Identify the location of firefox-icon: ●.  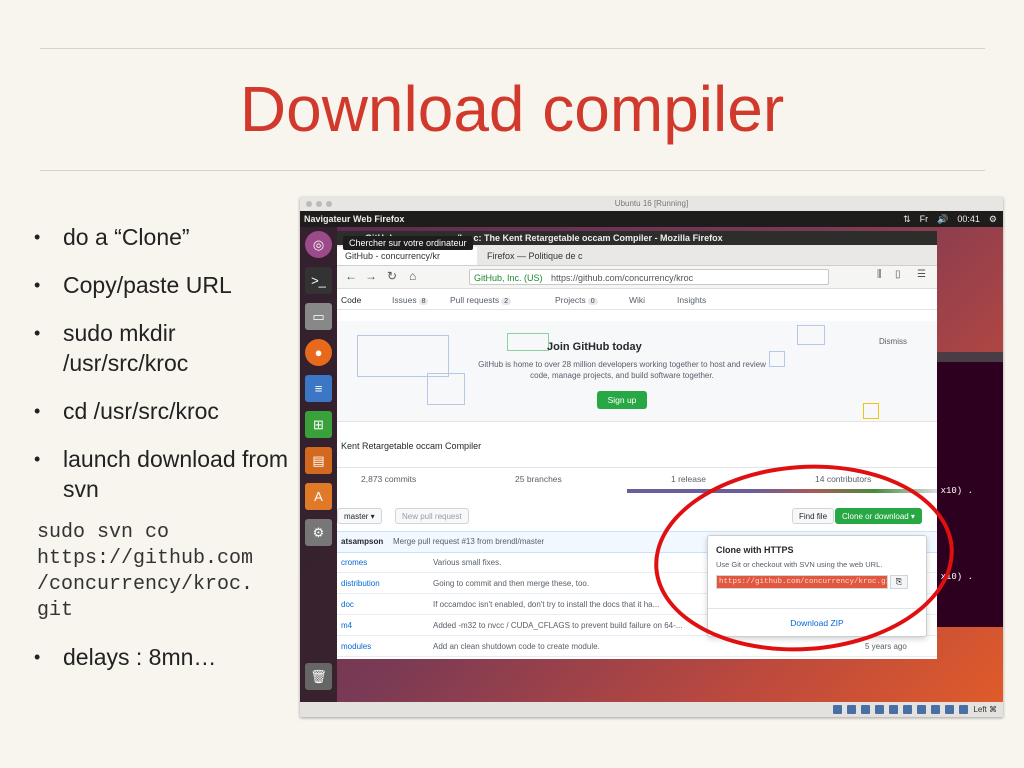
(318, 352).